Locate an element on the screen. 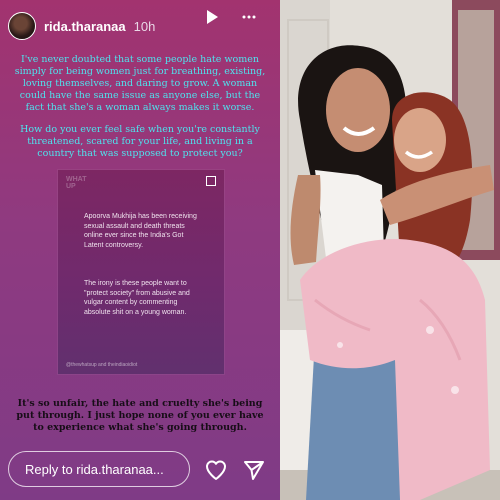 Image resolution: width=500 pixels, height=500 pixels. card-corner-icon is located at coordinates (211, 181).